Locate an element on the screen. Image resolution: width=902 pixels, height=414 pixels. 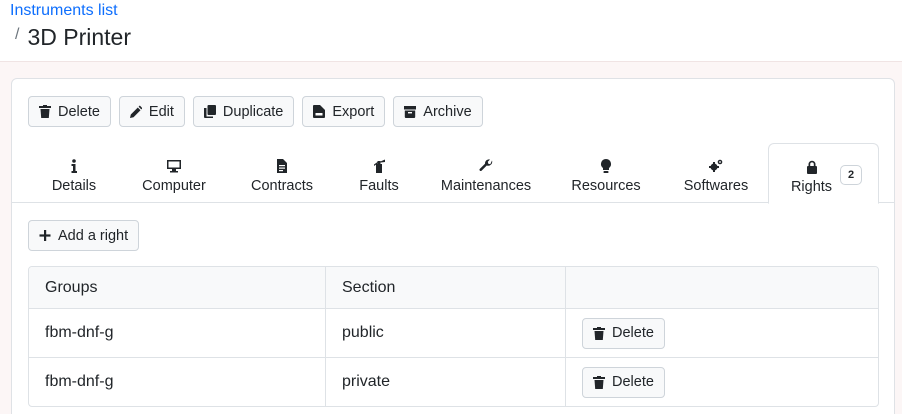
table-header-row: Groups Section is located at coordinates (453, 287).